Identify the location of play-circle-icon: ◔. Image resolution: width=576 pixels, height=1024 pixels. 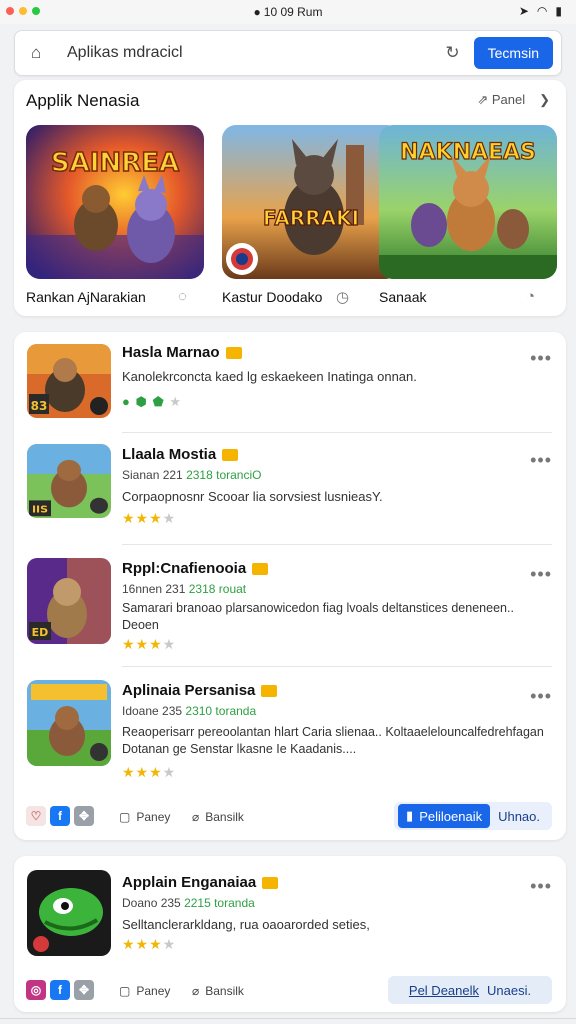
(530, 296).